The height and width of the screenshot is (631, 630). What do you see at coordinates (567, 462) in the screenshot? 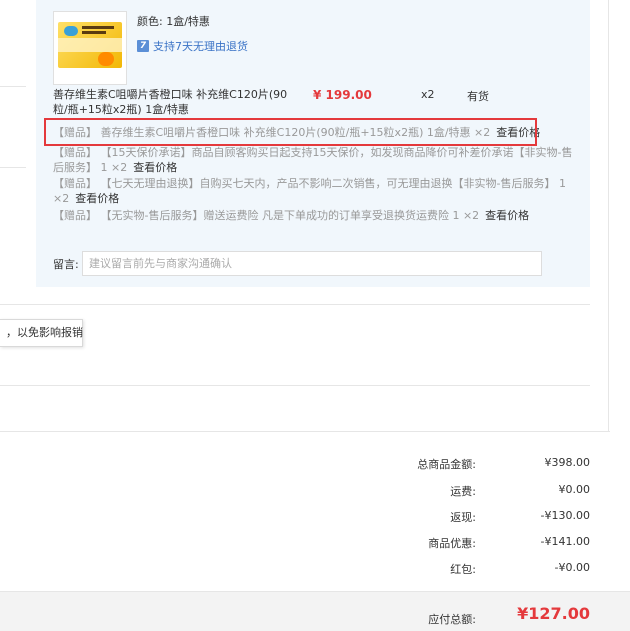
I see `summary-value-goods-total: ¥398.00` at bounding box center [567, 462].